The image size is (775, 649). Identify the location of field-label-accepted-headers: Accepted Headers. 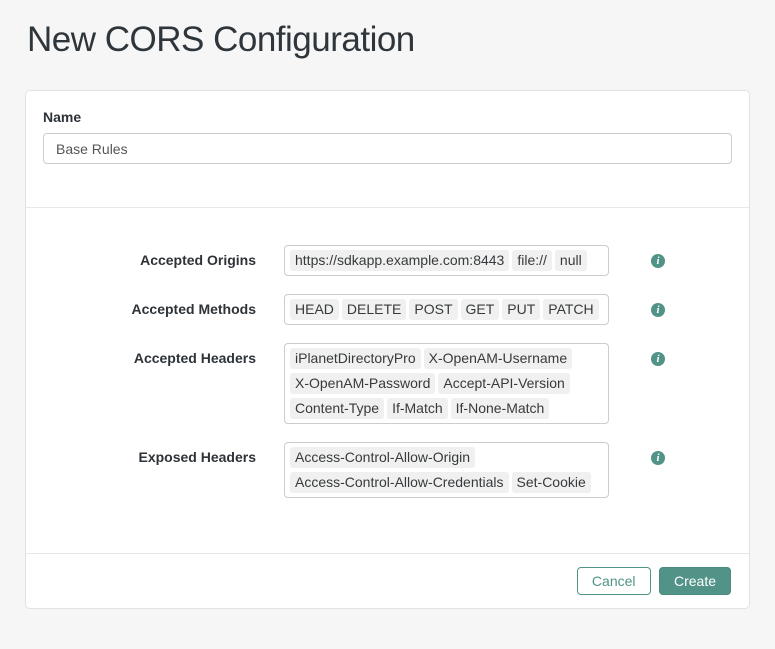
(194, 358).